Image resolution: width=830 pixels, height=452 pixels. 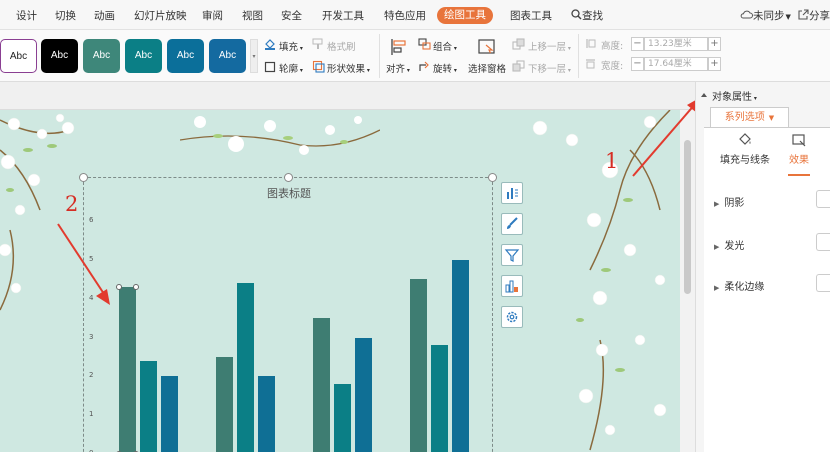 What do you see at coordinates (104, 15) in the screenshot?
I see `menu-animation: 动画` at bounding box center [104, 15].